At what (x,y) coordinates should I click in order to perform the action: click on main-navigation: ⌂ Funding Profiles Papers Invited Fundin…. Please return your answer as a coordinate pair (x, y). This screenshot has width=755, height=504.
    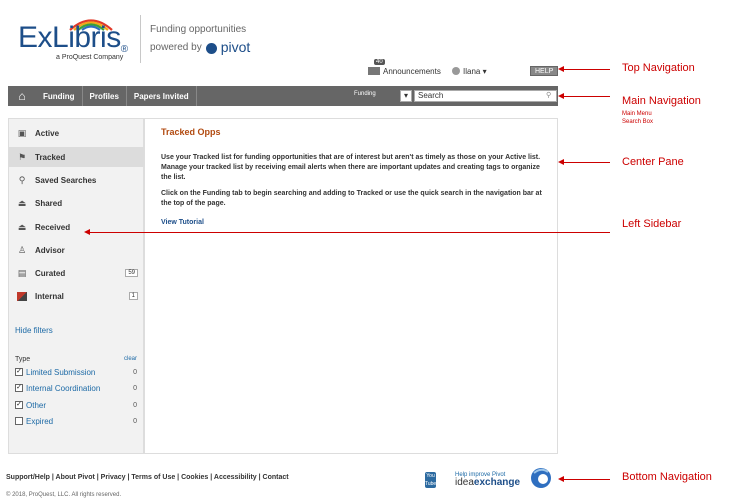
    Looking at the image, I should click on (283, 96).